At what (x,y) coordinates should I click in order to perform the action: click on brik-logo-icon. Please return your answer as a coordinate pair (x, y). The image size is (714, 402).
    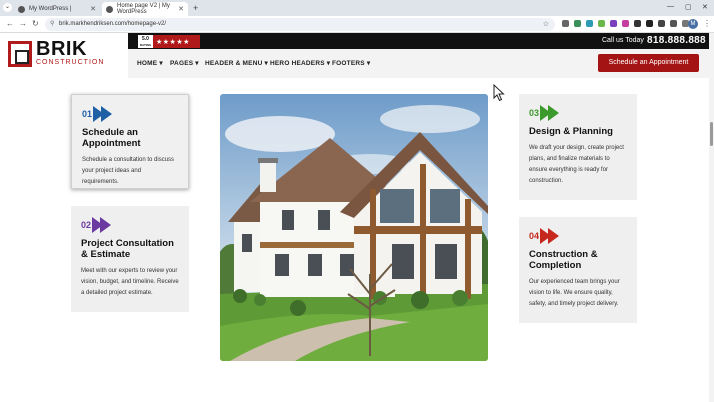
    Looking at the image, I should click on (20, 53).